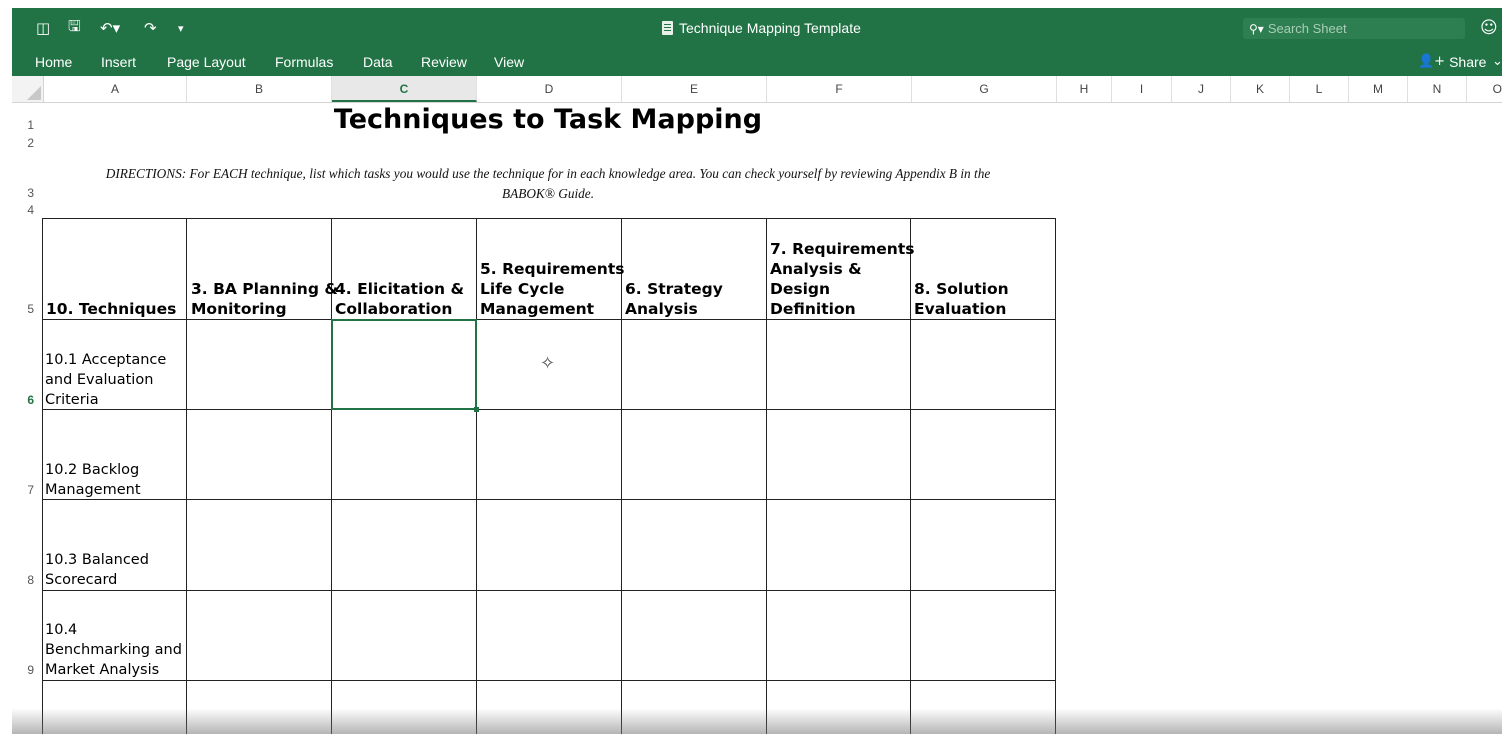  Describe the element at coordinates (674, 289) in the screenshot. I see `header-line: 6. Strategy` at that location.